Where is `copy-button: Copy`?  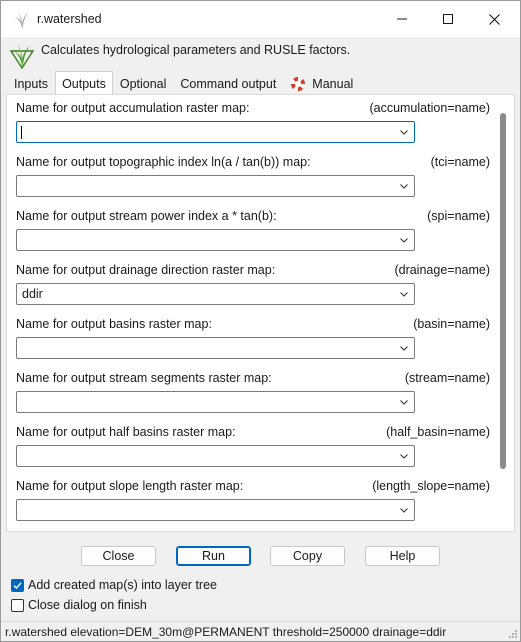 copy-button: Copy is located at coordinates (307, 556).